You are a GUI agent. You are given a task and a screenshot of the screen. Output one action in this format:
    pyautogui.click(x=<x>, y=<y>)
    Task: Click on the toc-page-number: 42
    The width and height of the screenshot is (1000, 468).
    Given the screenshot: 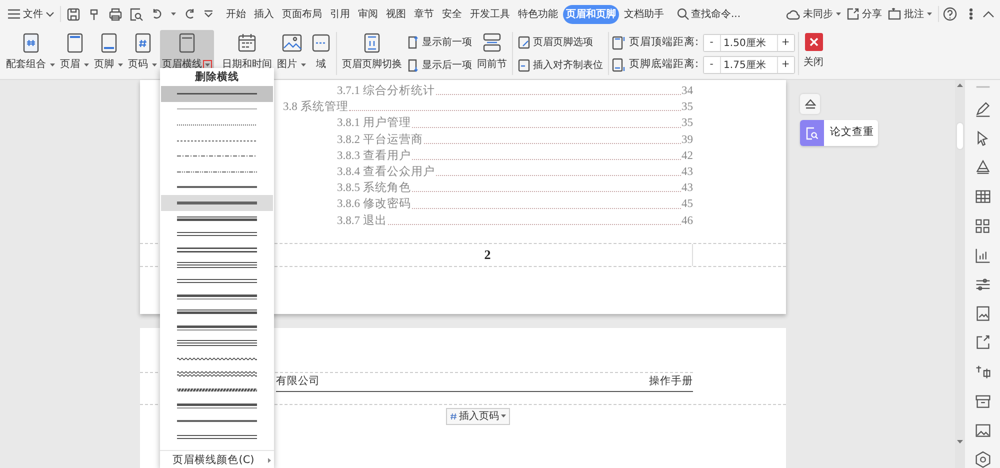 What is the action you would take?
    pyautogui.click(x=687, y=156)
    